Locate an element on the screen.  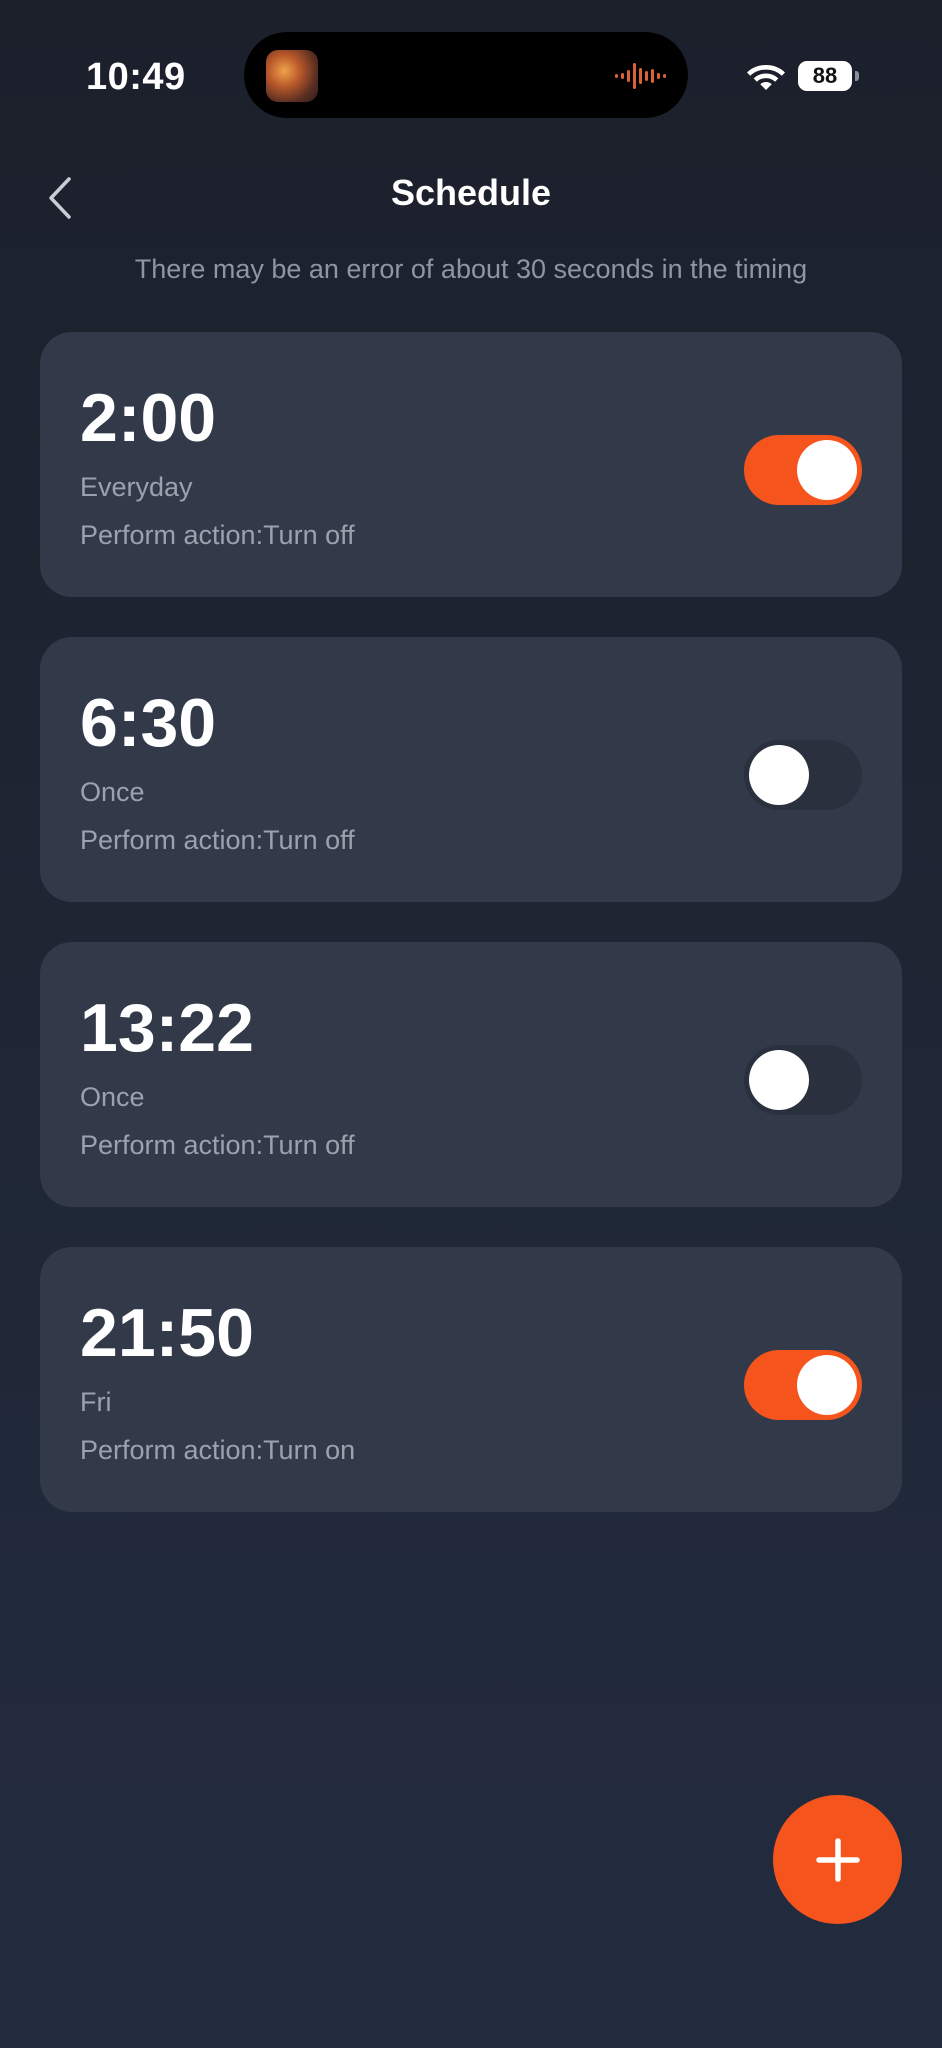
schedule-card: 6:30 Once Perform action:Turn off is located at coordinates (471, 769).